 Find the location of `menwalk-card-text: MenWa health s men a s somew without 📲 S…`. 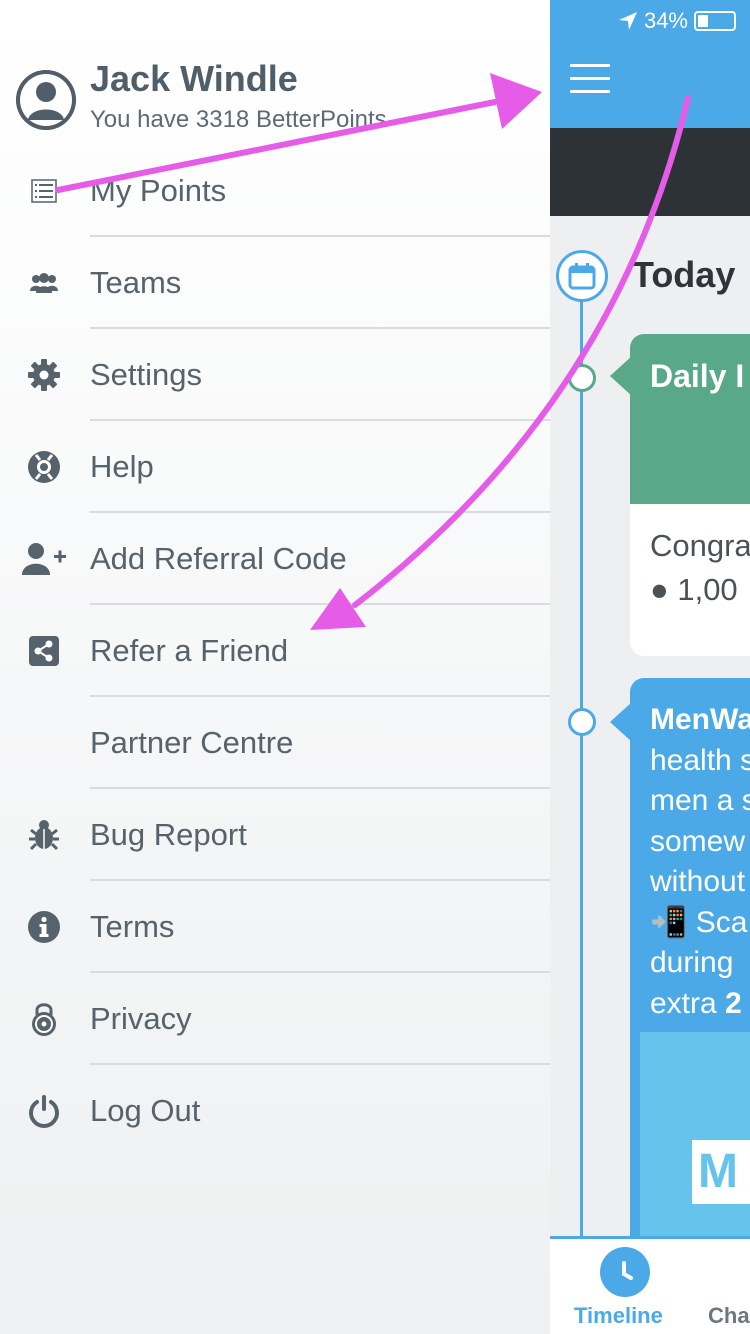

menwalk-card-text: MenWa health s men a s somew without 📲 S… is located at coordinates (700, 862).